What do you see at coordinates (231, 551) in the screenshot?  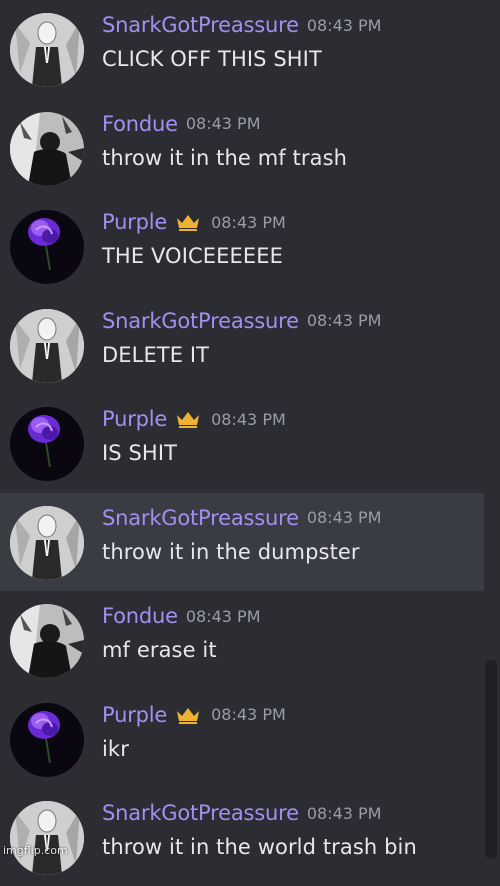 I see `message-text: throw it in the dumpster` at bounding box center [231, 551].